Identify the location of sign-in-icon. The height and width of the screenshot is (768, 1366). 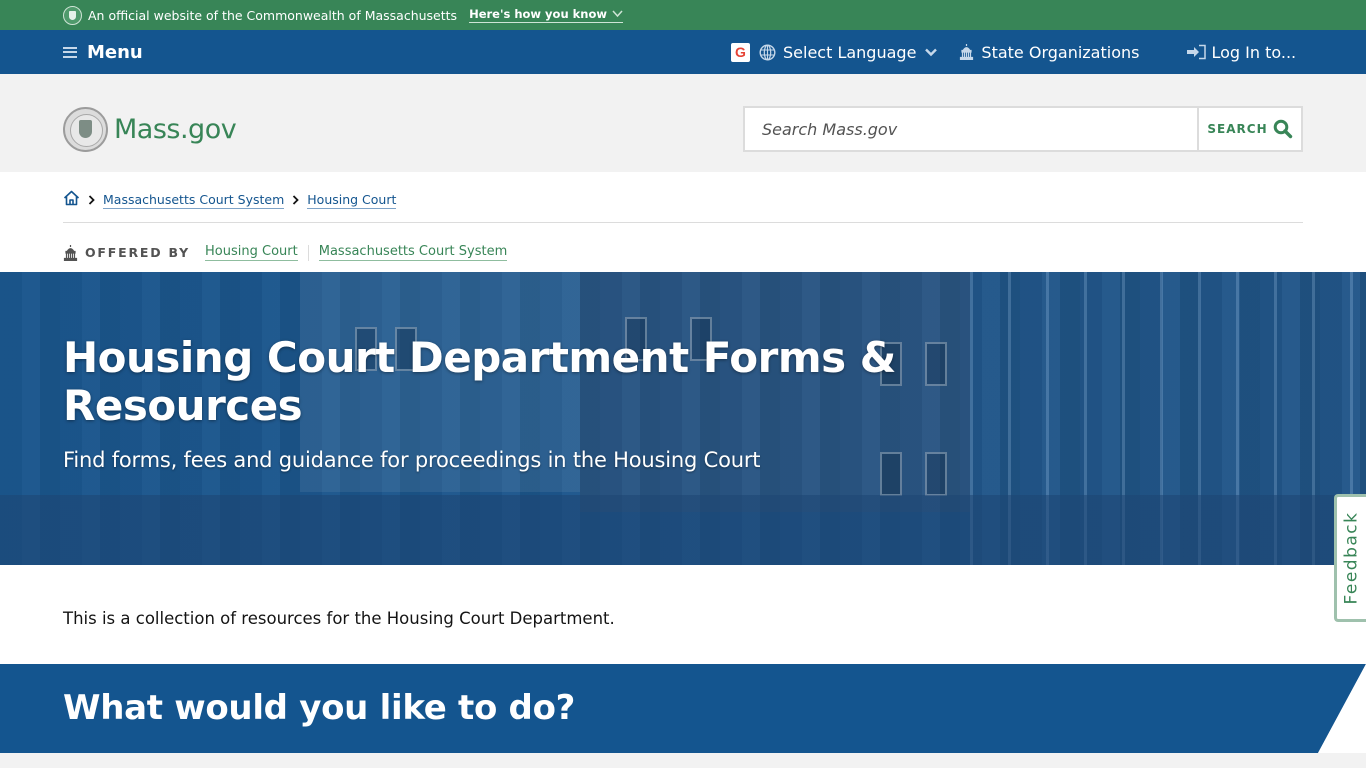
(1197, 52).